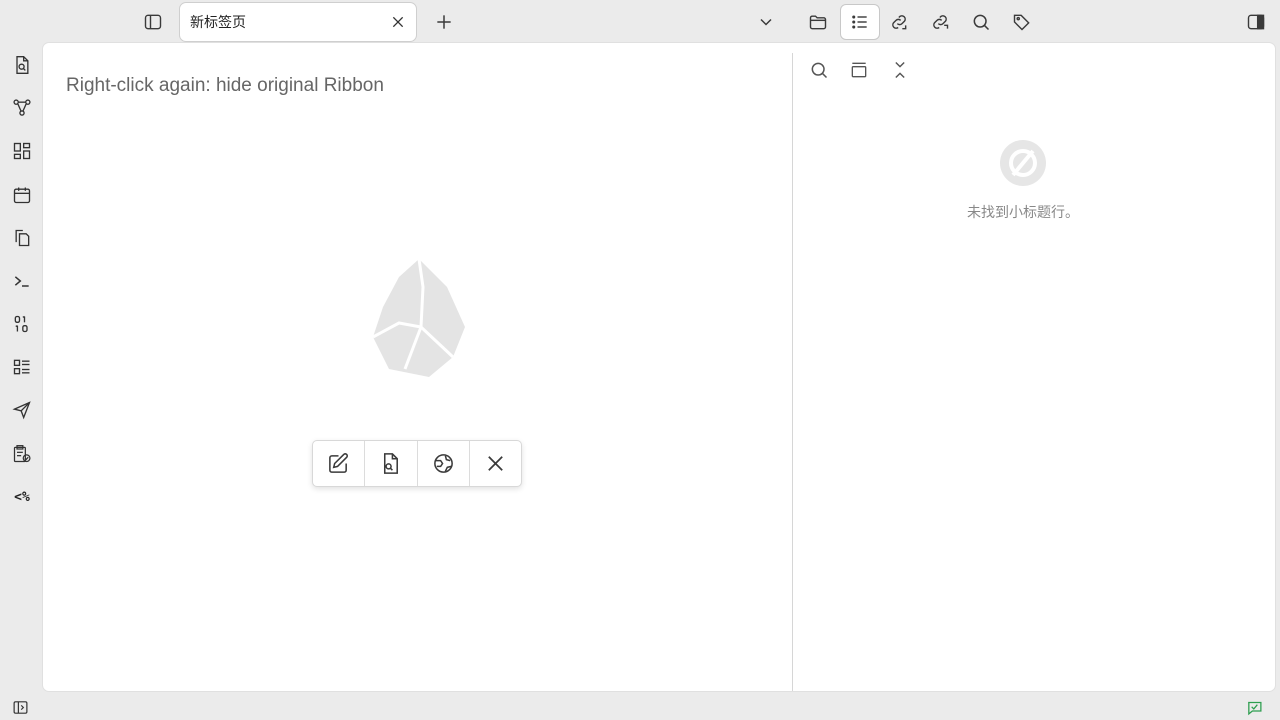 The image size is (1280, 720). I want to click on empty-state-toolbar, so click(417, 463).